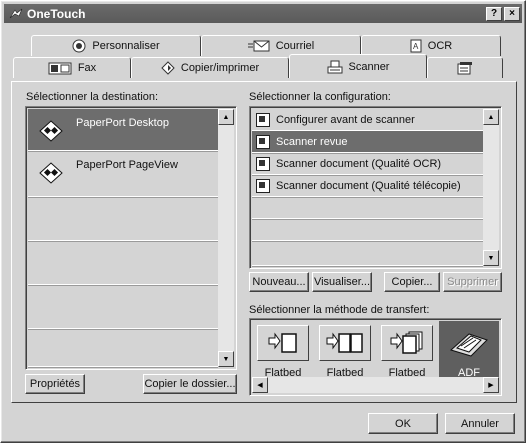 This screenshot has width=526, height=443. I want to click on ocr-page-icon: A, so click(416, 46).